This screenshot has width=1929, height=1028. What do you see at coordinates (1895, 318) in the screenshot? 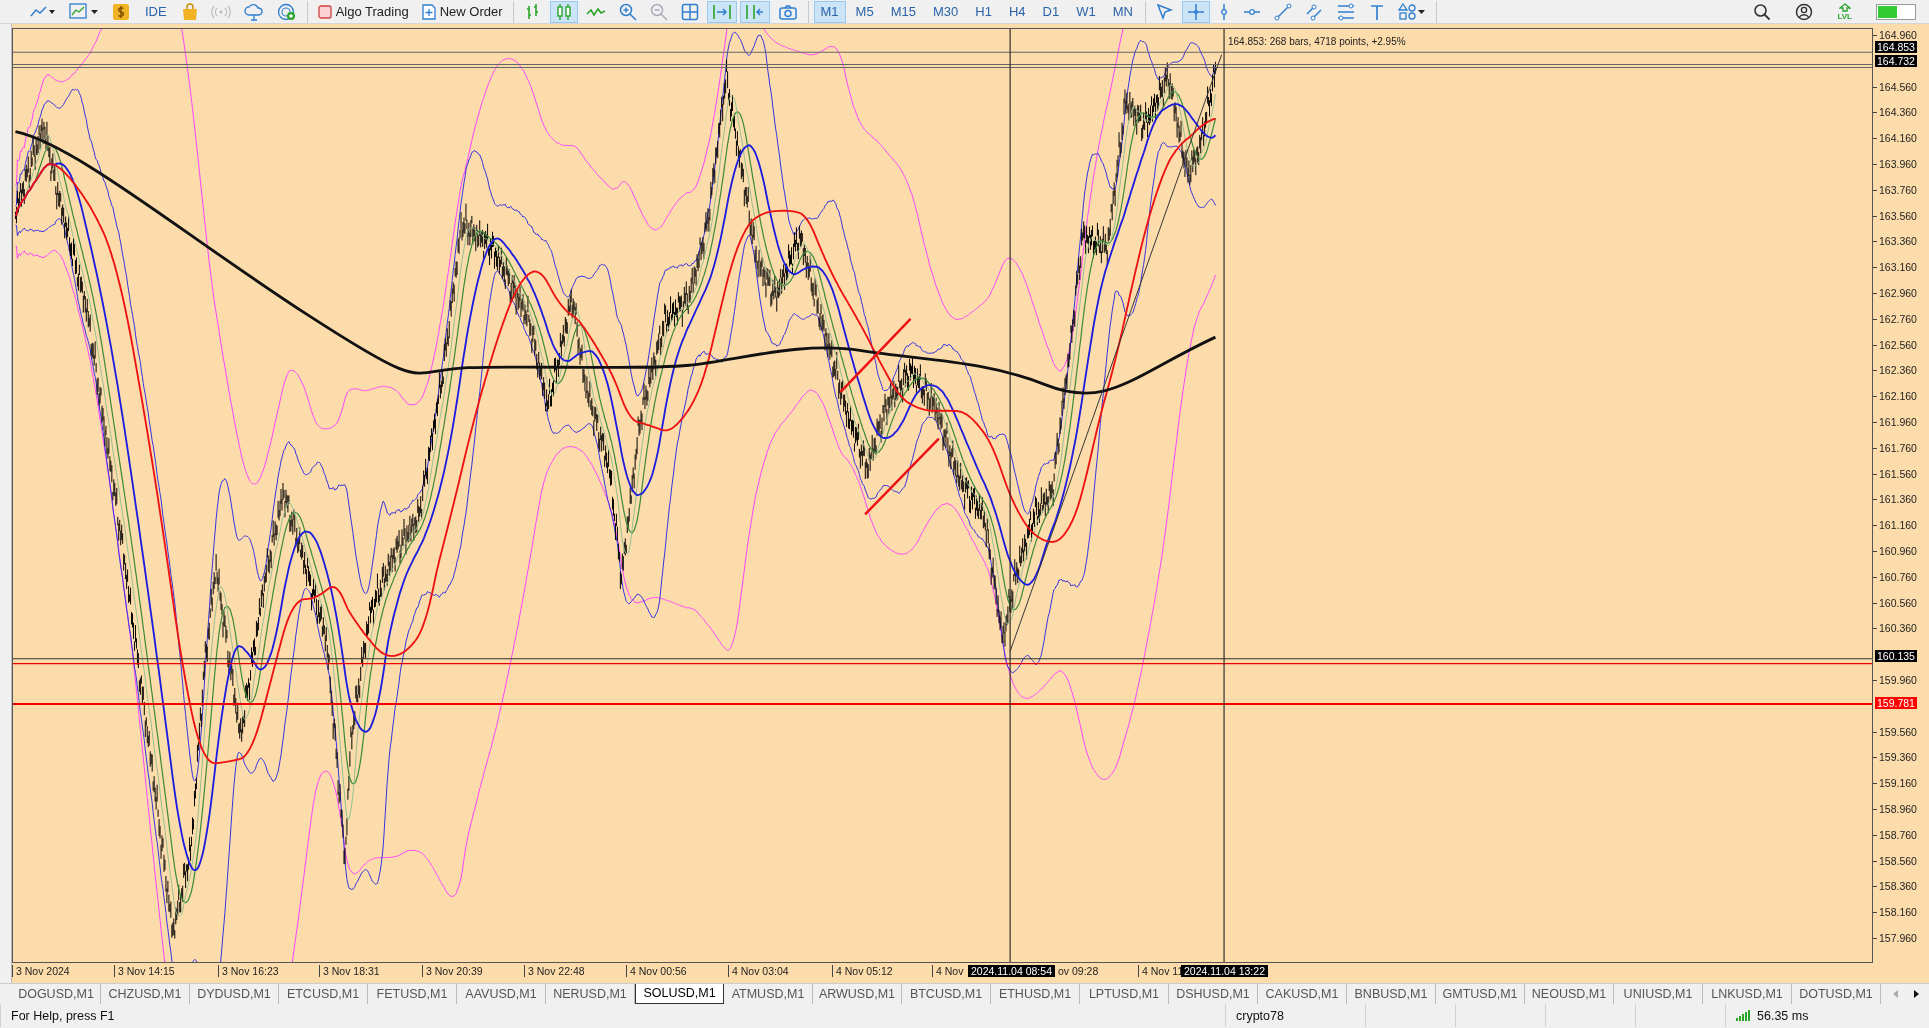
I see `price-axis-label: 162.760` at bounding box center [1895, 318].